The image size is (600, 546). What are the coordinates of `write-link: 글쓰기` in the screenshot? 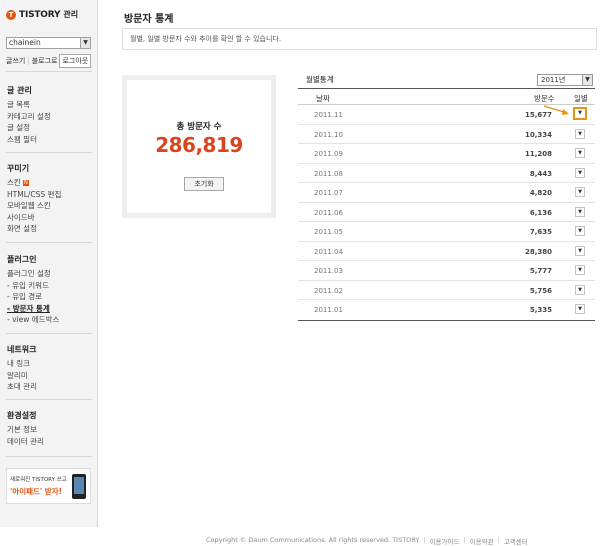 It's located at (15, 61).